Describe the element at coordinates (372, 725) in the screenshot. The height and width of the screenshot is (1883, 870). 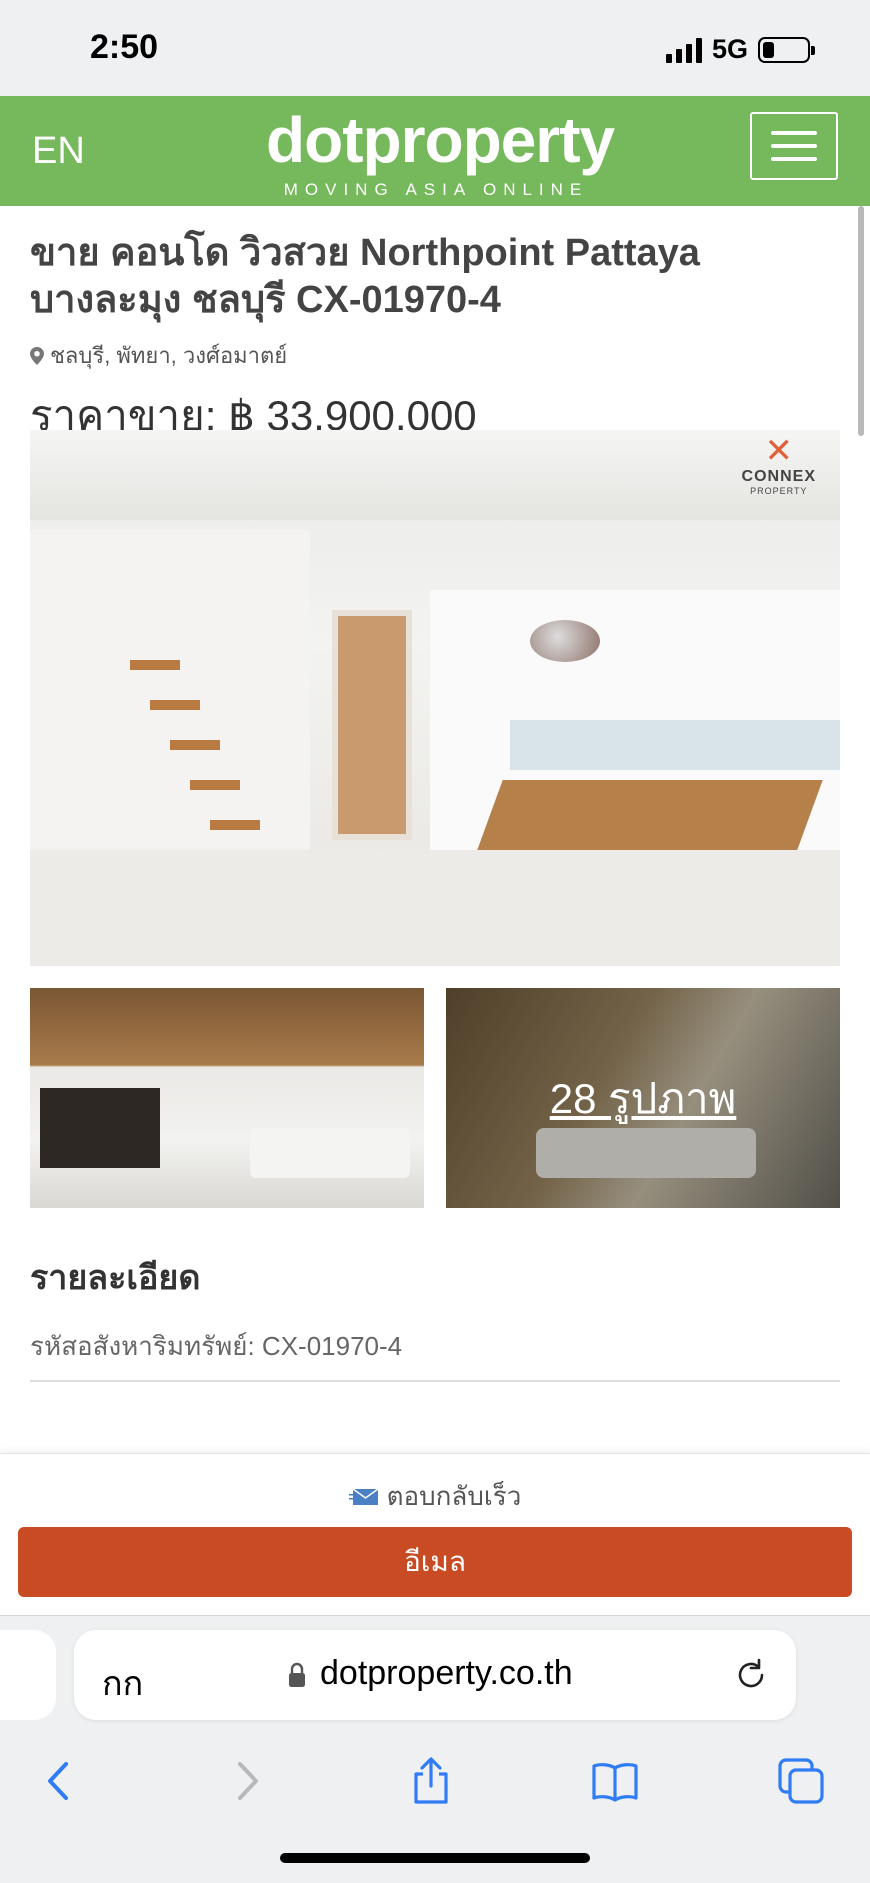
I see `photo-door` at that location.